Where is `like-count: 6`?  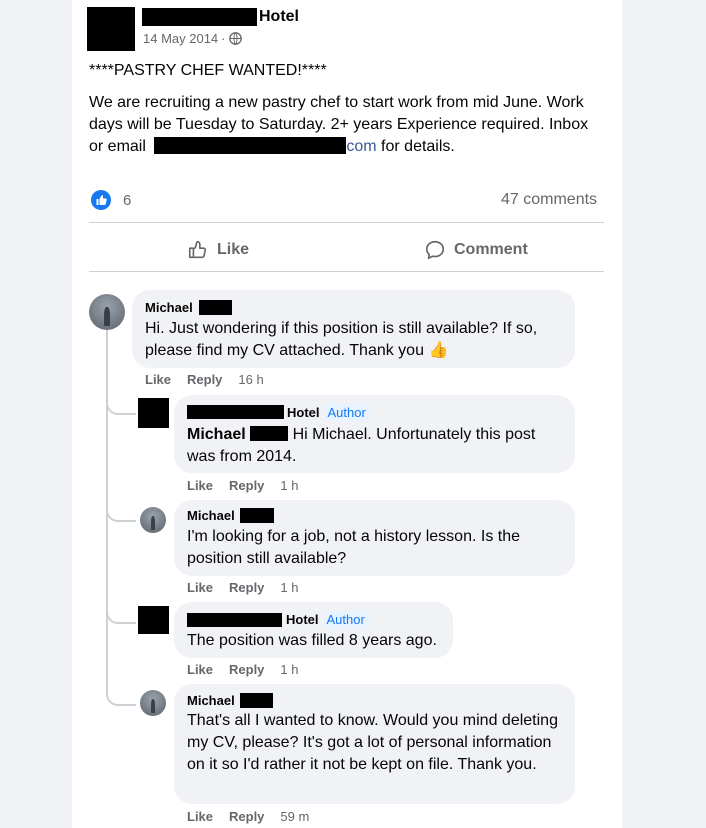
like-count: 6 is located at coordinates (127, 200).